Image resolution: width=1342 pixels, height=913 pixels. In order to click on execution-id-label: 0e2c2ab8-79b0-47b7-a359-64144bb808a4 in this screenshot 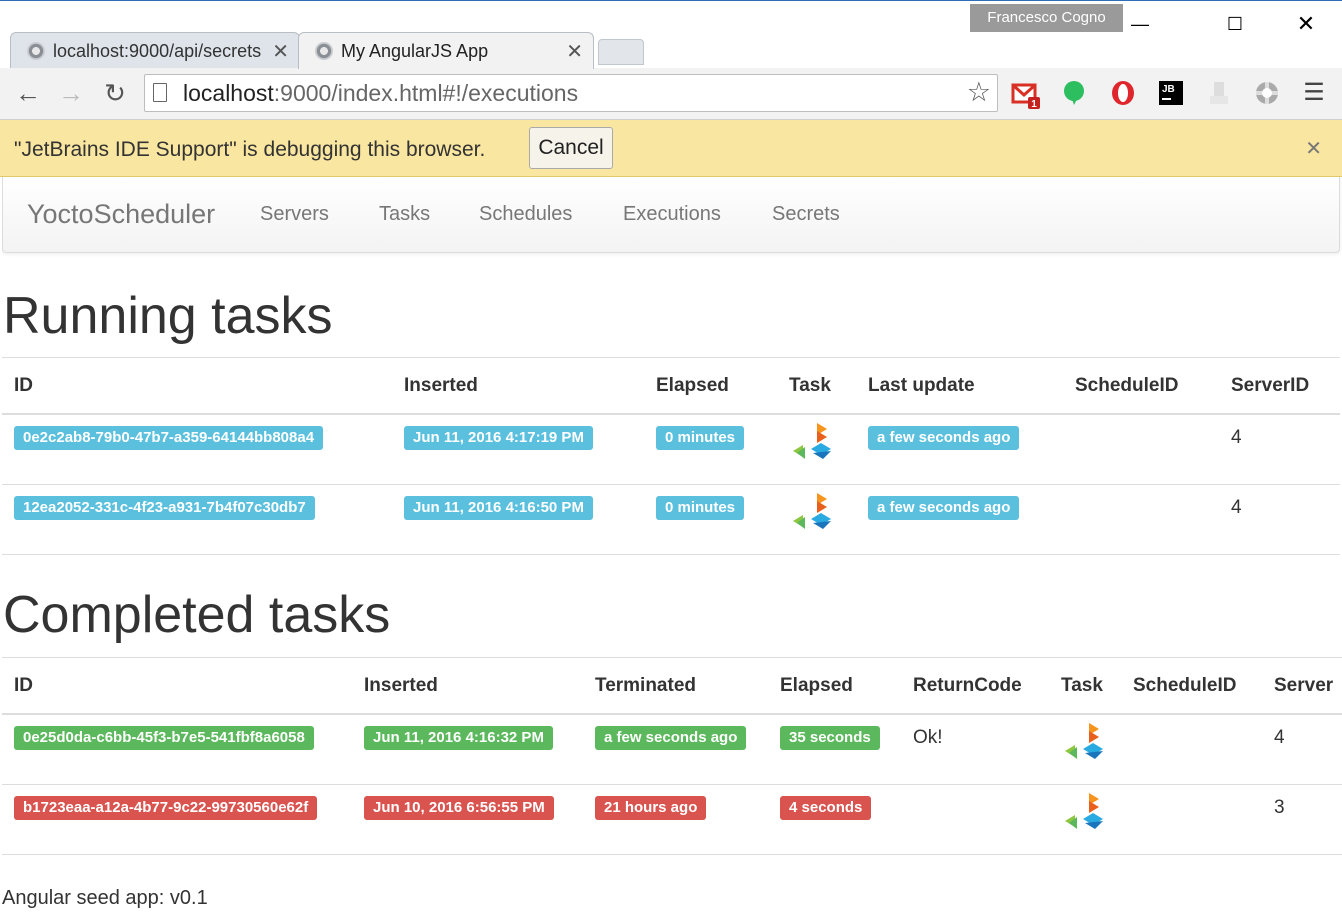, I will do `click(169, 437)`.